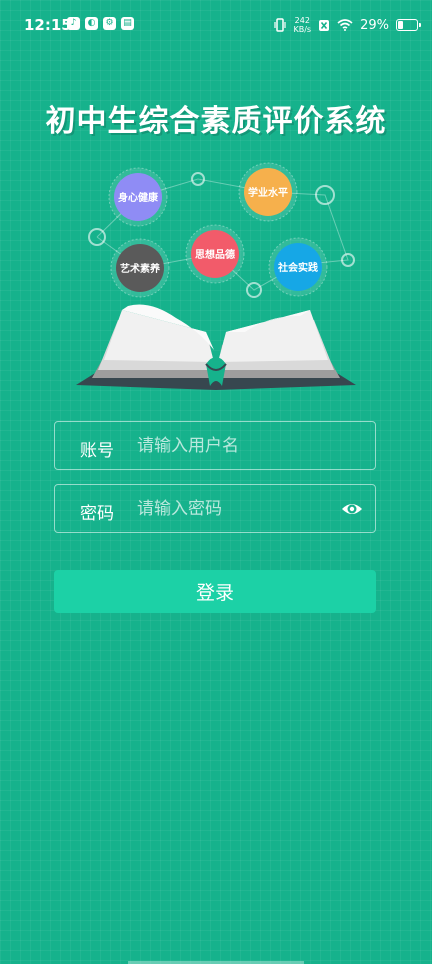  Describe the element at coordinates (91, 23) in the screenshot. I see `app-icon: ◐` at that location.